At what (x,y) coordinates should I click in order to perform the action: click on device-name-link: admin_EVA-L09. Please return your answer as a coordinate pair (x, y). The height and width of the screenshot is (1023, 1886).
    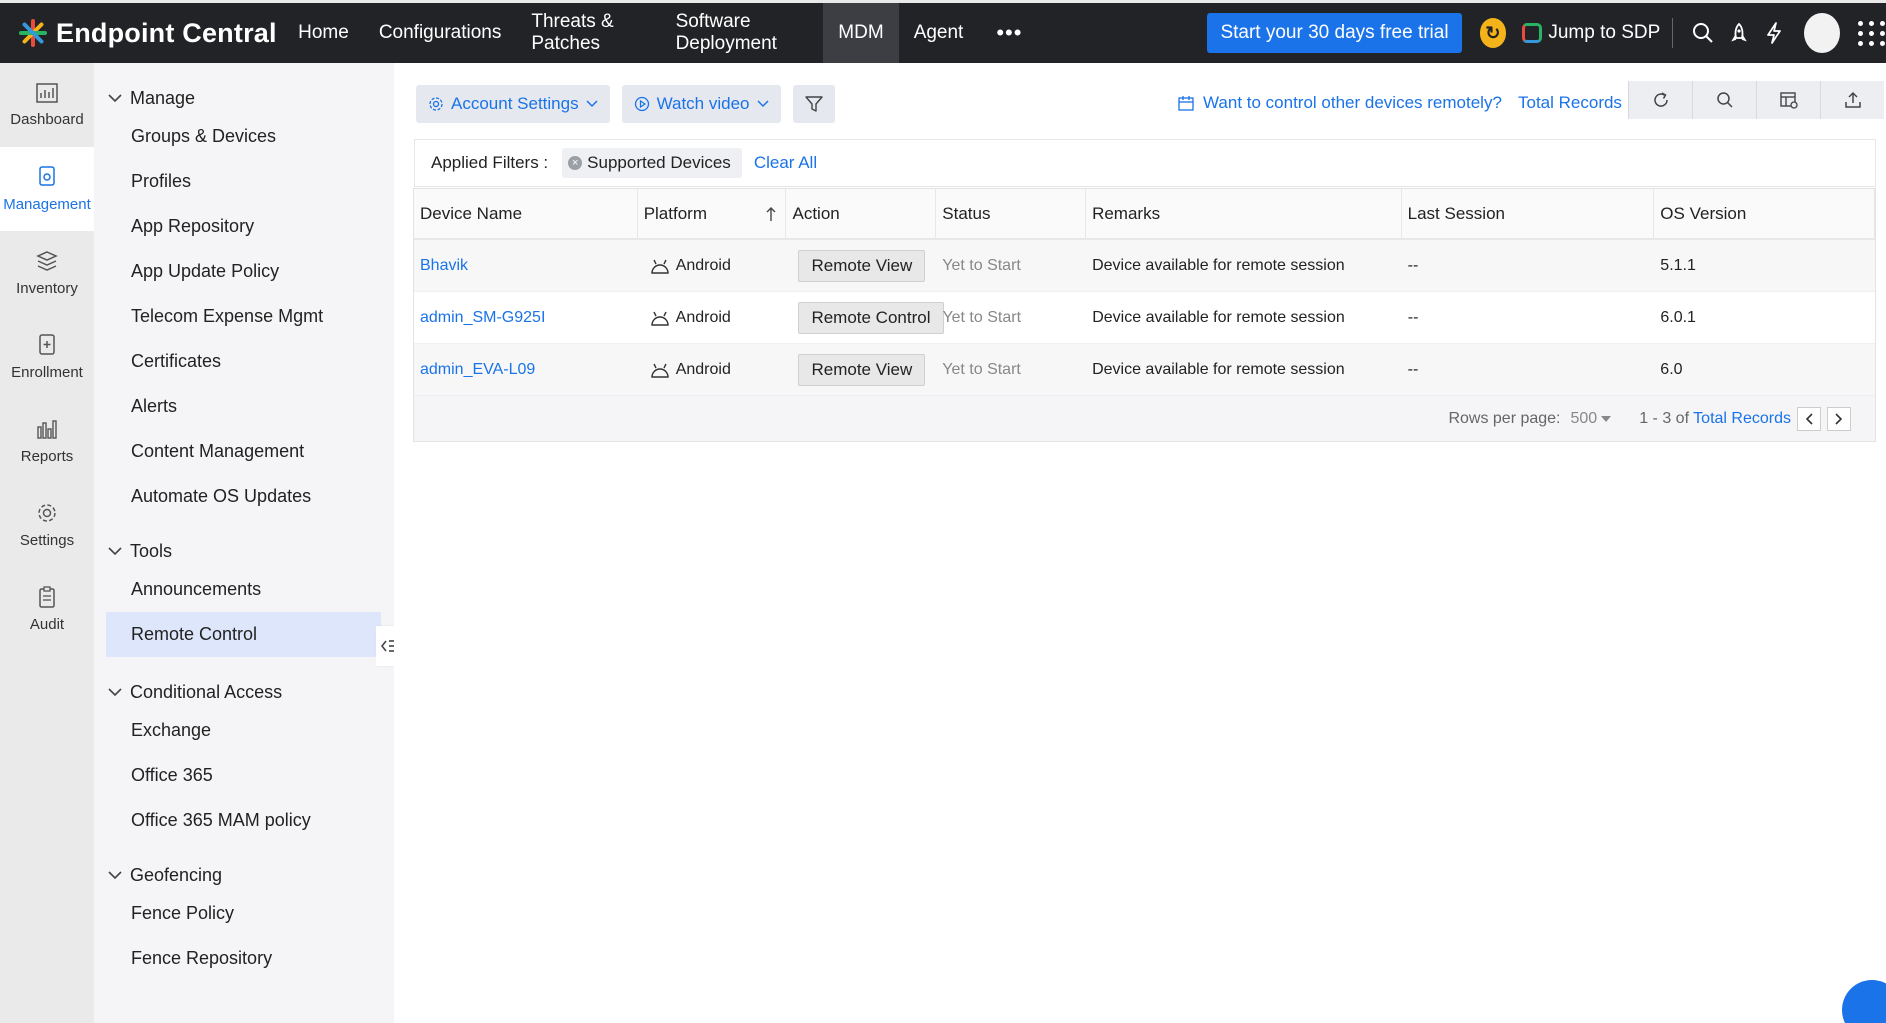
    Looking at the image, I should click on (526, 369).